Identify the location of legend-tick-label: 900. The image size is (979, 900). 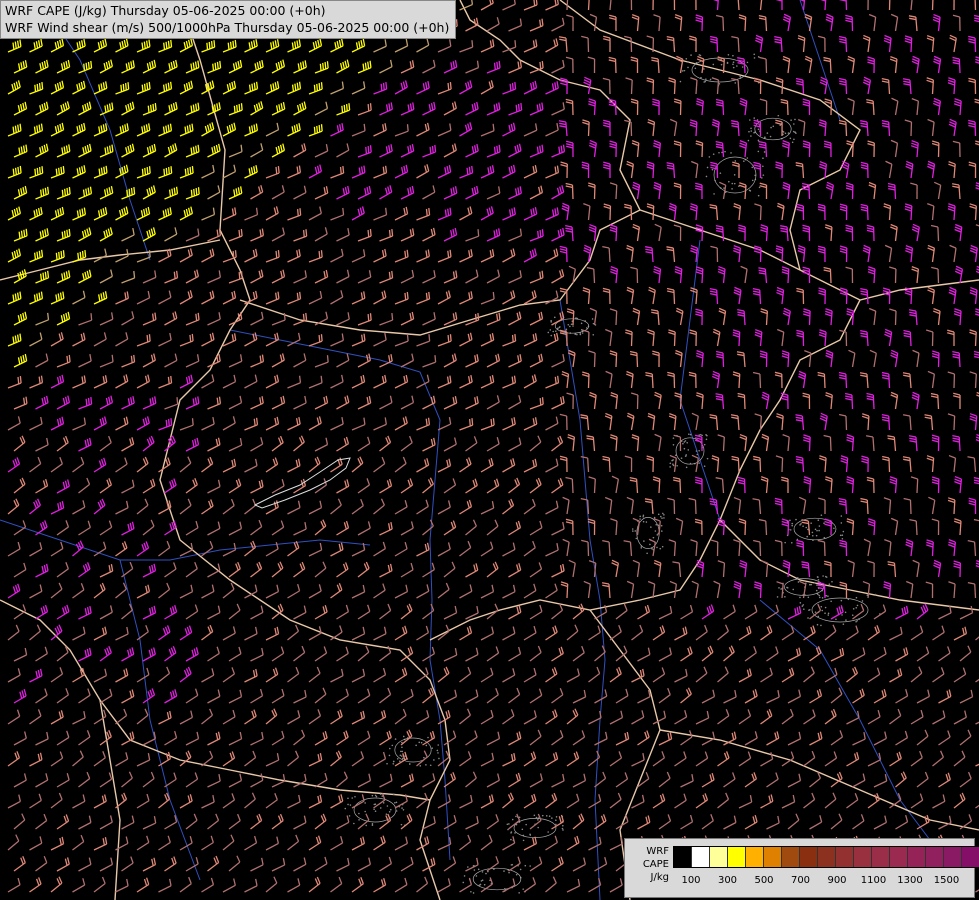
(837, 880).